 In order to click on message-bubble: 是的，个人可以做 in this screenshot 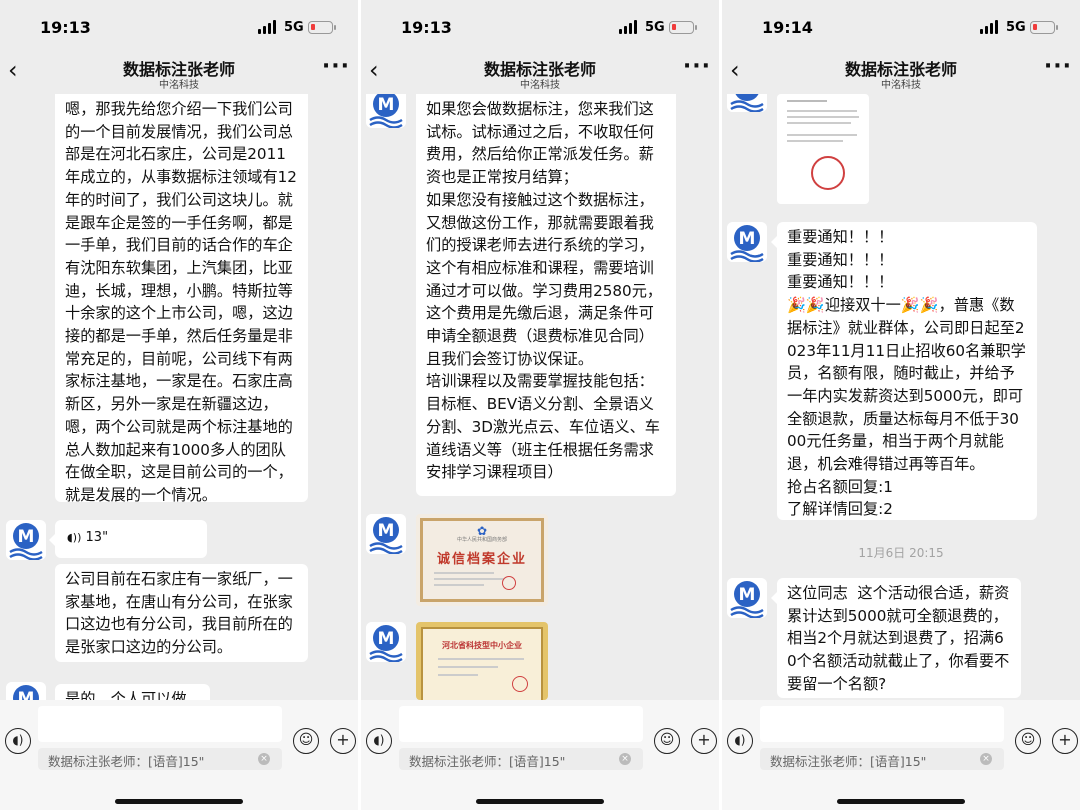, I will do `click(132, 692)`.